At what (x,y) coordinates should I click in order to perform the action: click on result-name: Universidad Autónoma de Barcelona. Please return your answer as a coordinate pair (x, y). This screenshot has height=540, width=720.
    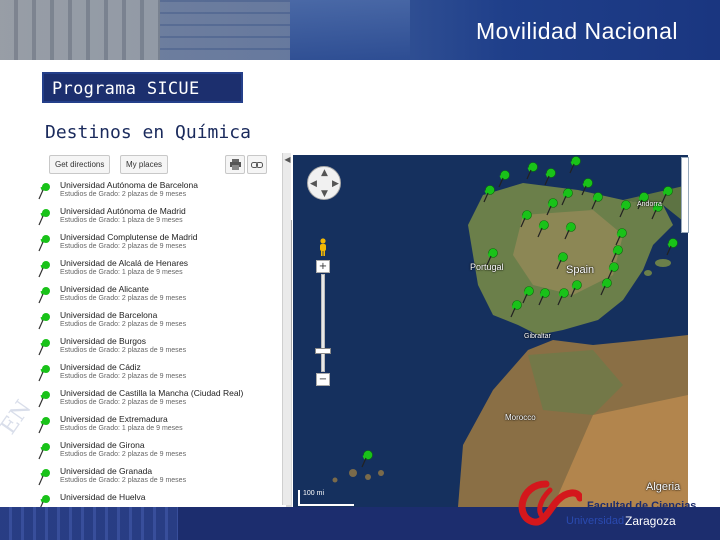
    Looking at the image, I should click on (129, 185).